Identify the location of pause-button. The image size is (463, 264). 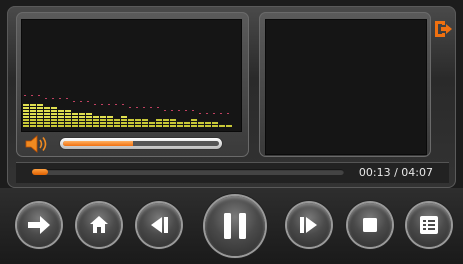
(235, 226).